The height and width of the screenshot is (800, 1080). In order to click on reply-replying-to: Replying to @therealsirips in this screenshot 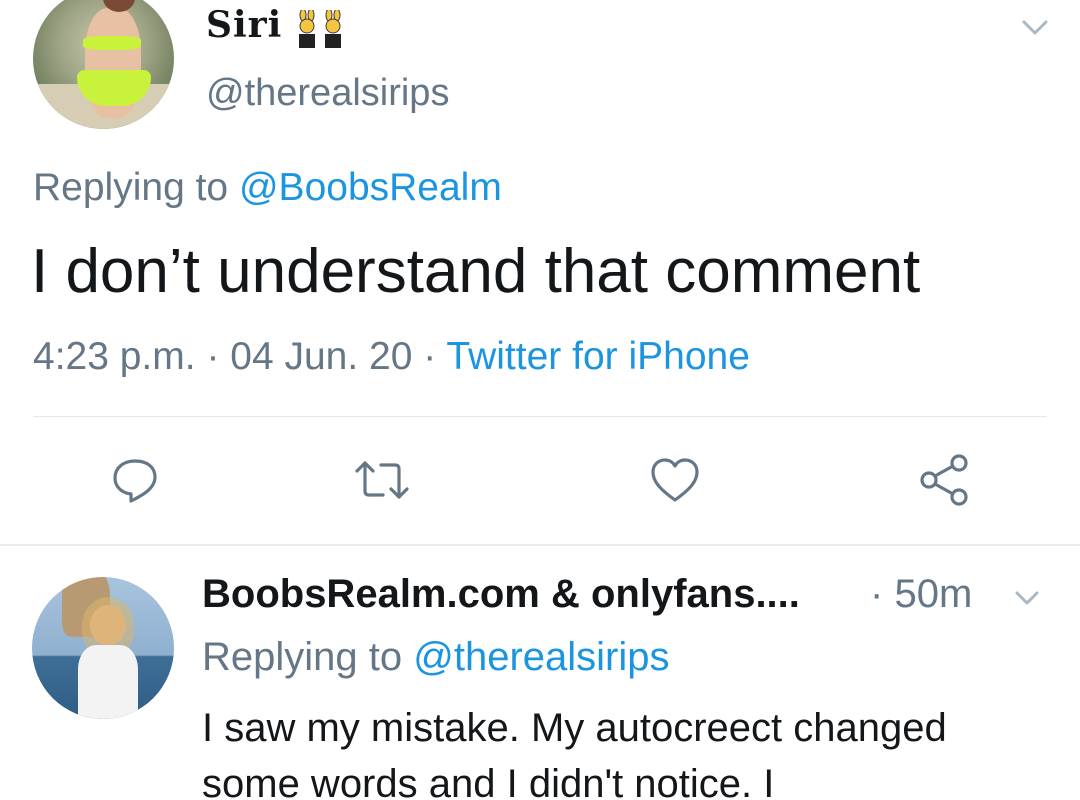, I will do `click(436, 657)`.